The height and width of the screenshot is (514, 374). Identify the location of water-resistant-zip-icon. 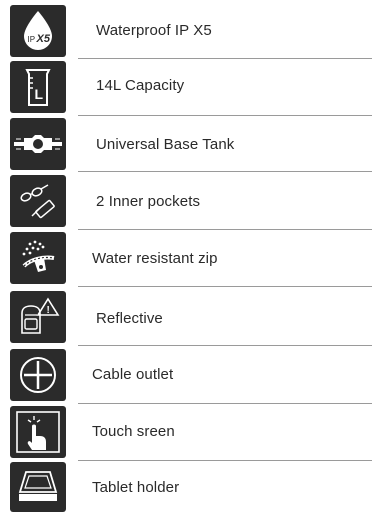
(38, 258).